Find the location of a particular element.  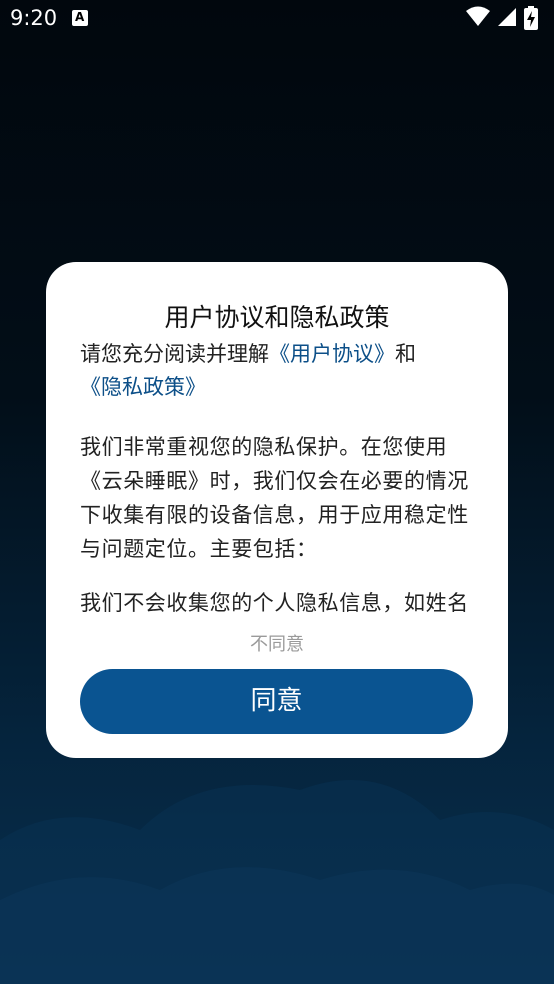

battery-charging-icon is located at coordinates (531, 18).